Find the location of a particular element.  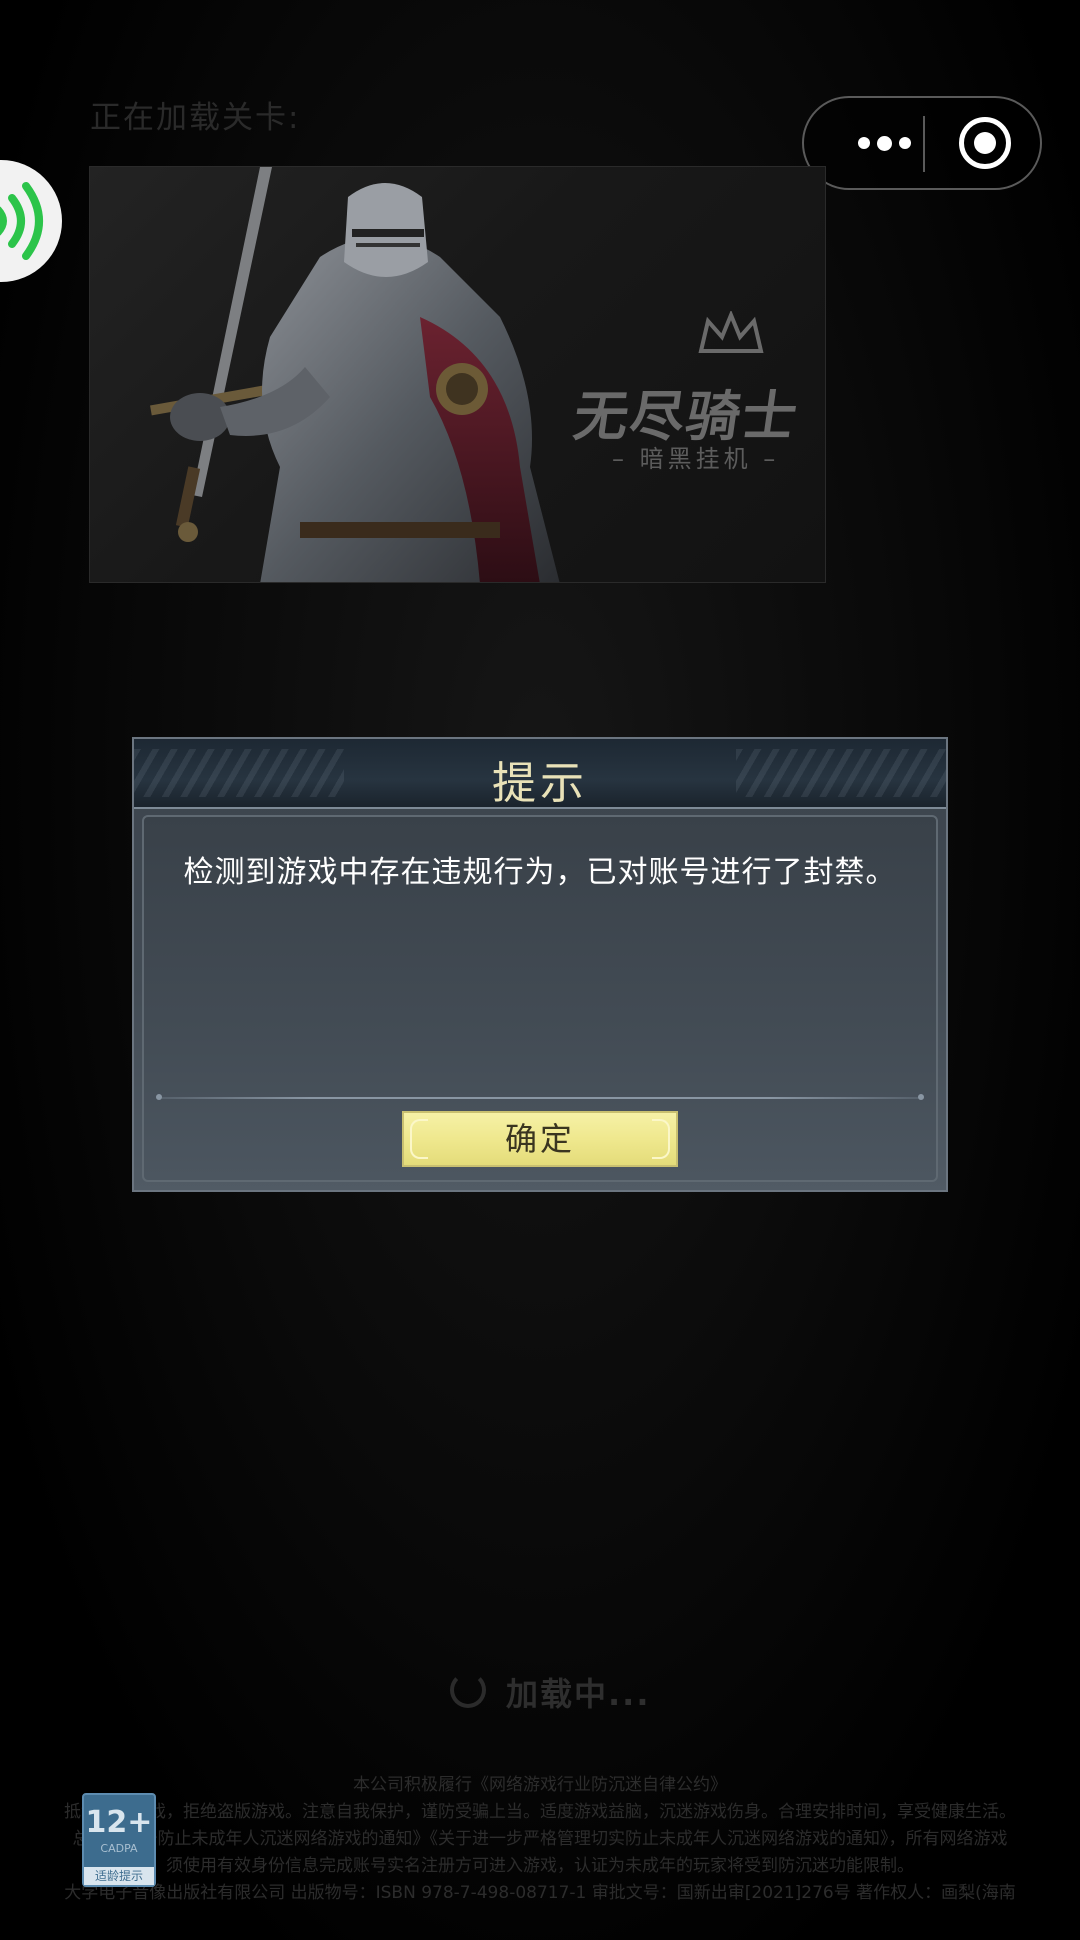

miniprogram-capsule is located at coordinates (922, 143).